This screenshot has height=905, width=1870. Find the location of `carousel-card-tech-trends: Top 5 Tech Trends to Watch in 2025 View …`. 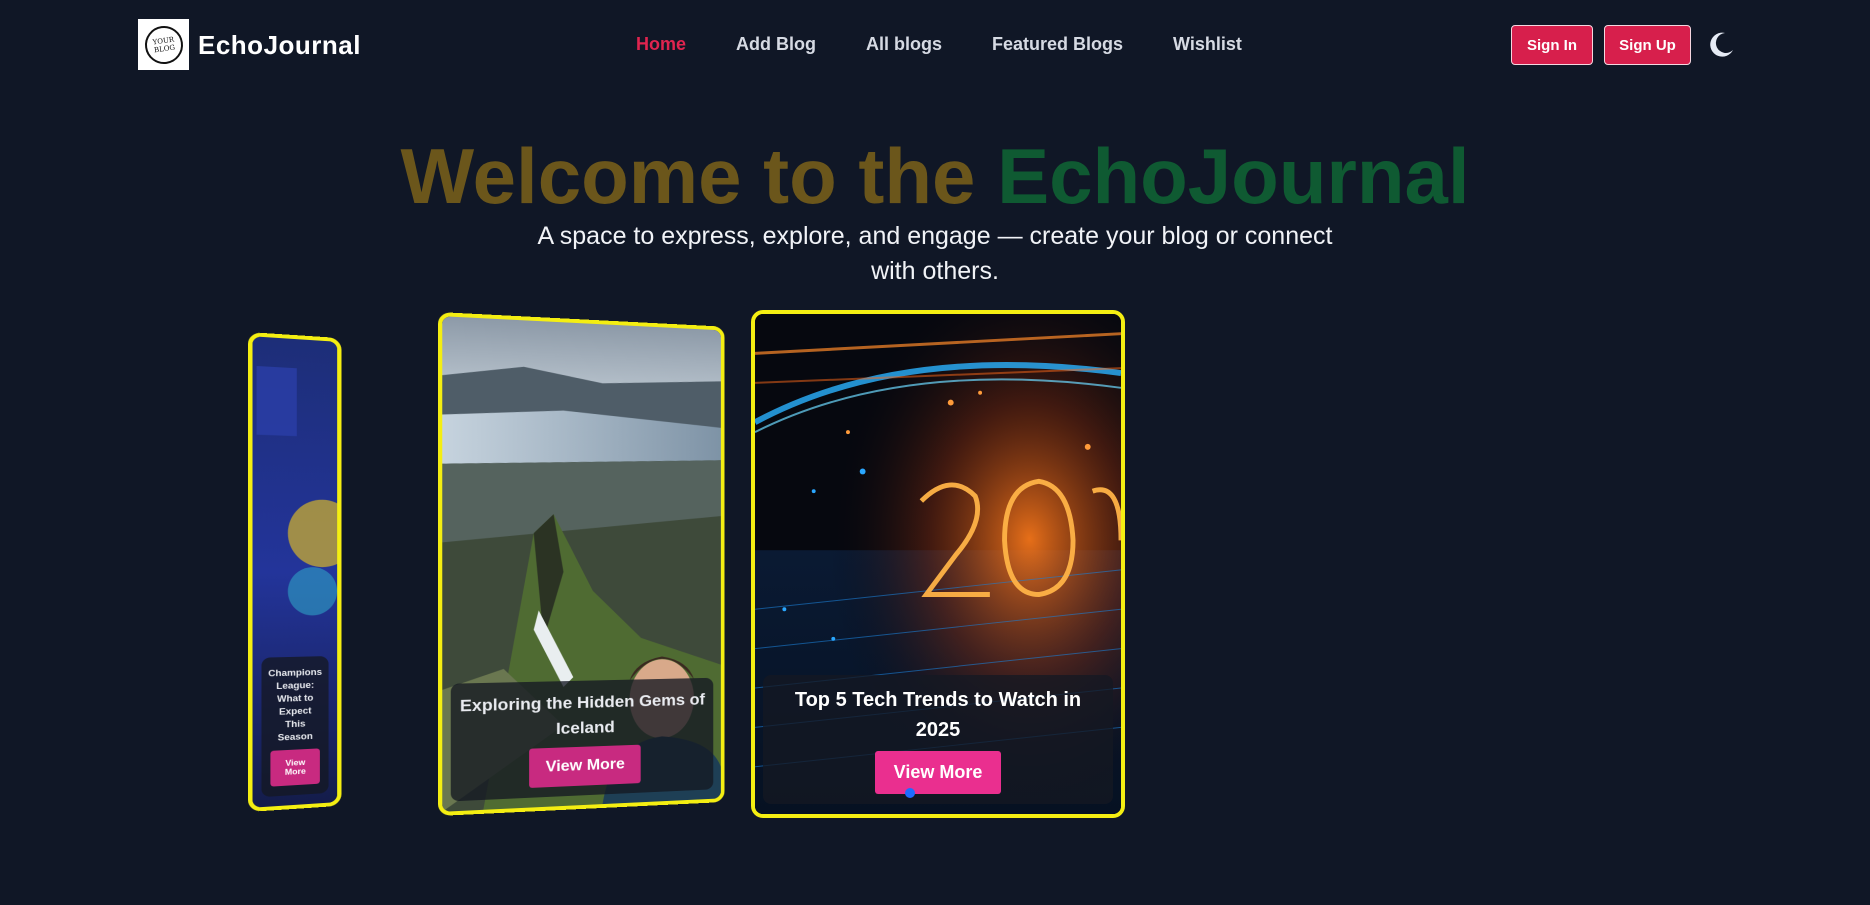

carousel-card-tech-trends: Top 5 Tech Trends to Watch in 2025 View … is located at coordinates (938, 564).